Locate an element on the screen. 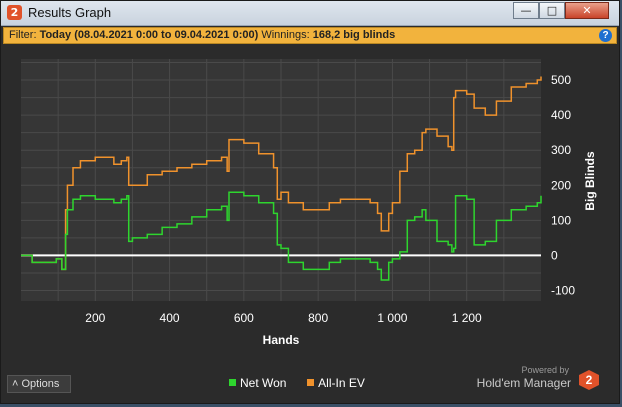  x-tick-label: 600 is located at coordinates (244, 318).